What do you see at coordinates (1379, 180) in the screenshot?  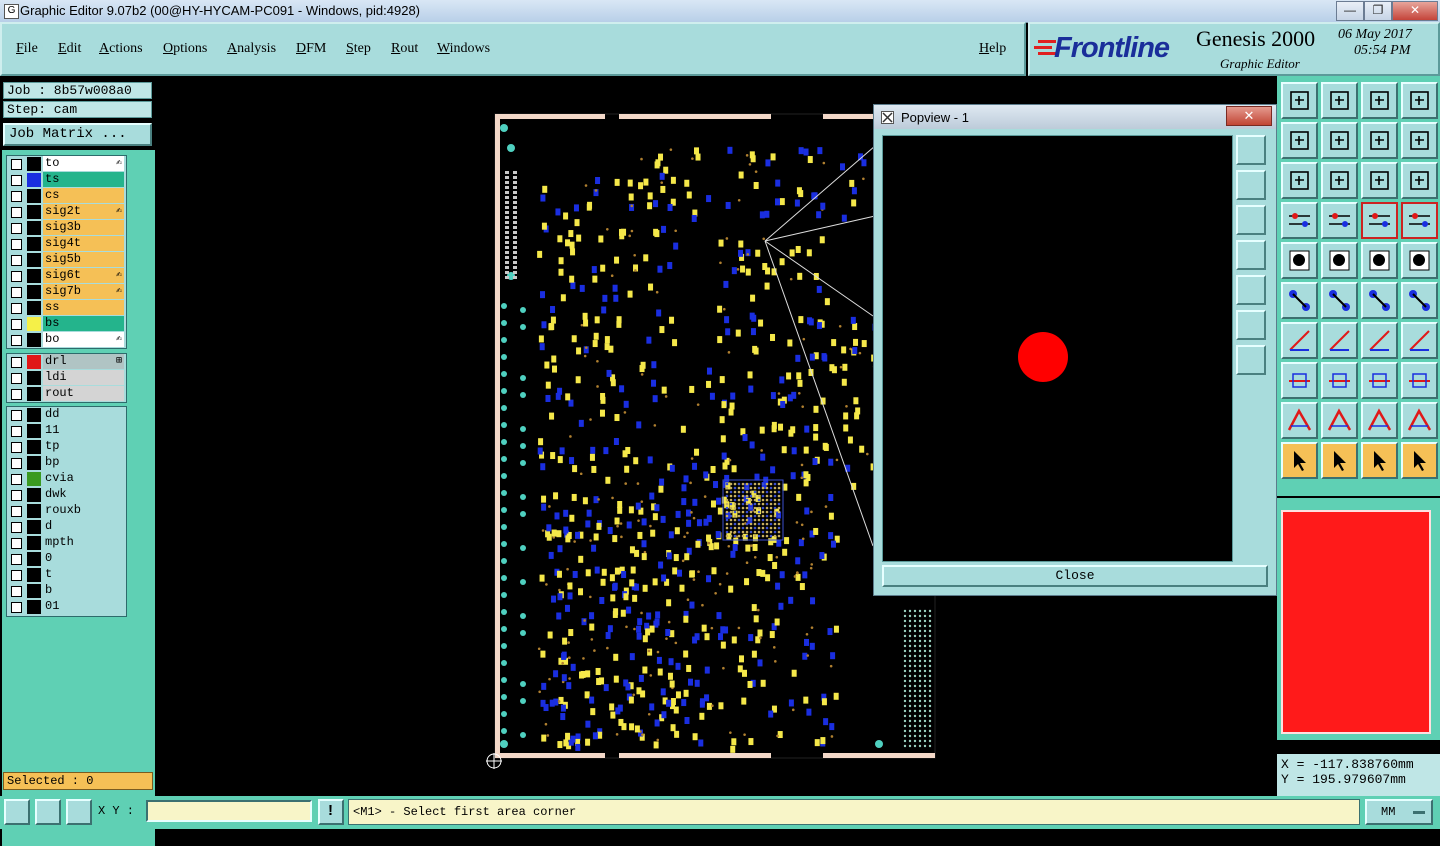 I see `one-to-two-icon` at bounding box center [1379, 180].